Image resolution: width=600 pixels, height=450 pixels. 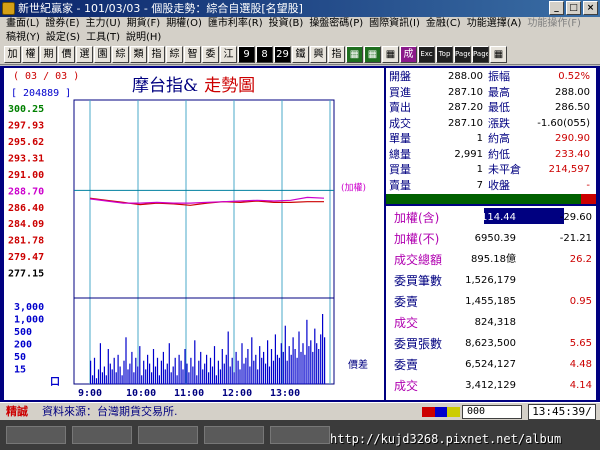 I want to click on toolbar-button: 9, so click(x=246, y=54).